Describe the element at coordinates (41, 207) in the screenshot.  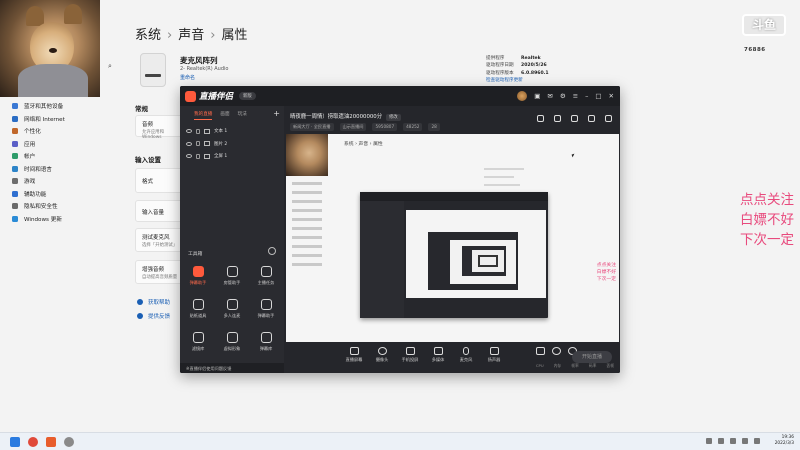
I see `sidebar-item-label: 隐私和安全性` at that location.